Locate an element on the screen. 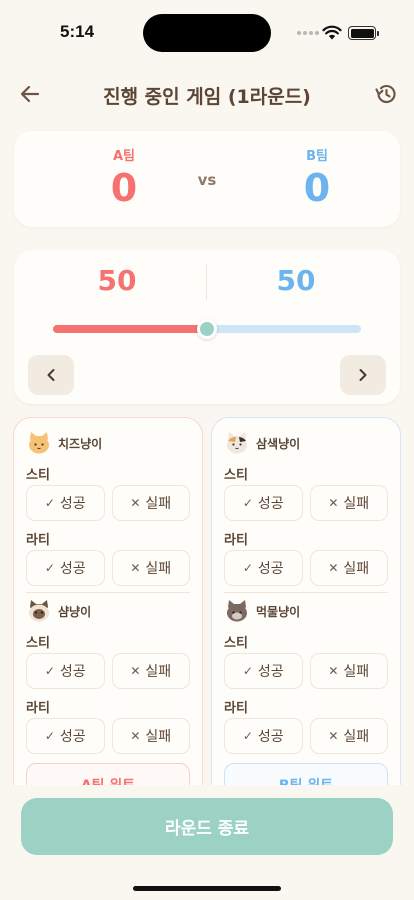 The width and height of the screenshot is (414, 900). player-name: 치즈냥이 is located at coordinates (80, 443).